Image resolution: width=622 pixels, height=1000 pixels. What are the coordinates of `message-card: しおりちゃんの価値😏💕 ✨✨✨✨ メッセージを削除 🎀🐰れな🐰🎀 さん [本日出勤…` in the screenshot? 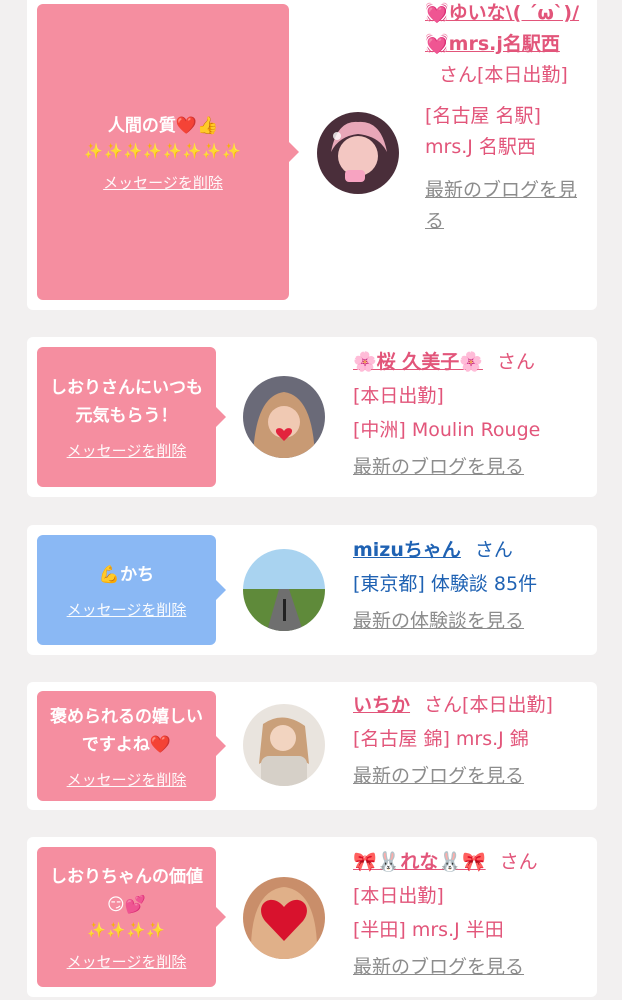 It's located at (312, 917).